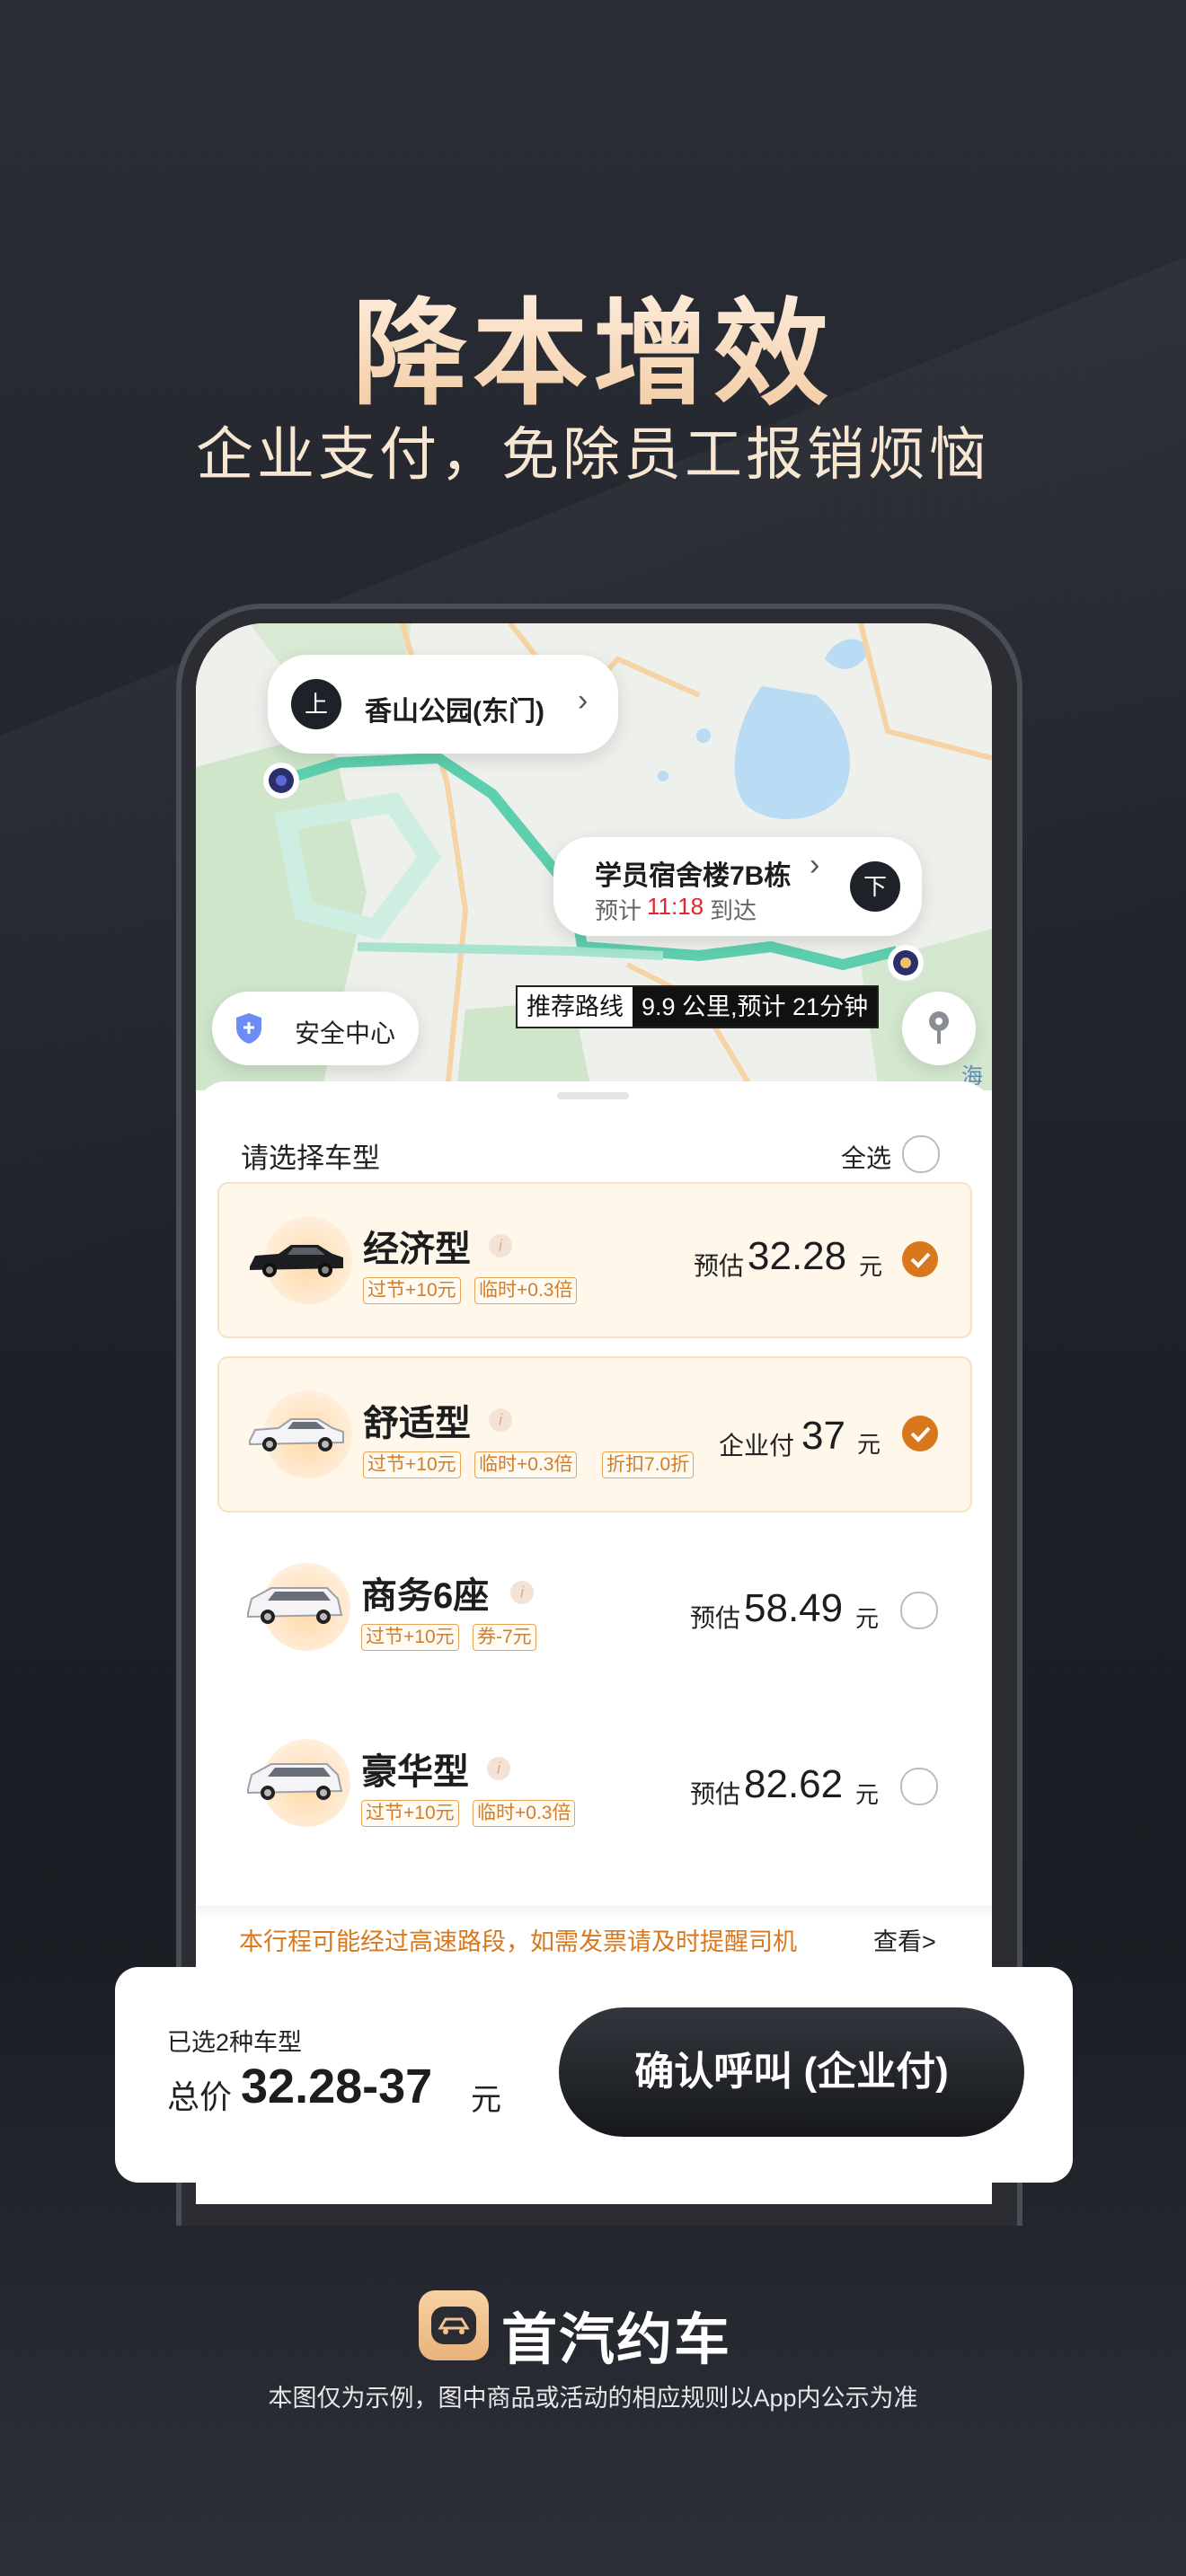 The height and width of the screenshot is (2576, 1186). What do you see at coordinates (866, 1157) in the screenshot?
I see `select-all-label: 全选` at bounding box center [866, 1157].